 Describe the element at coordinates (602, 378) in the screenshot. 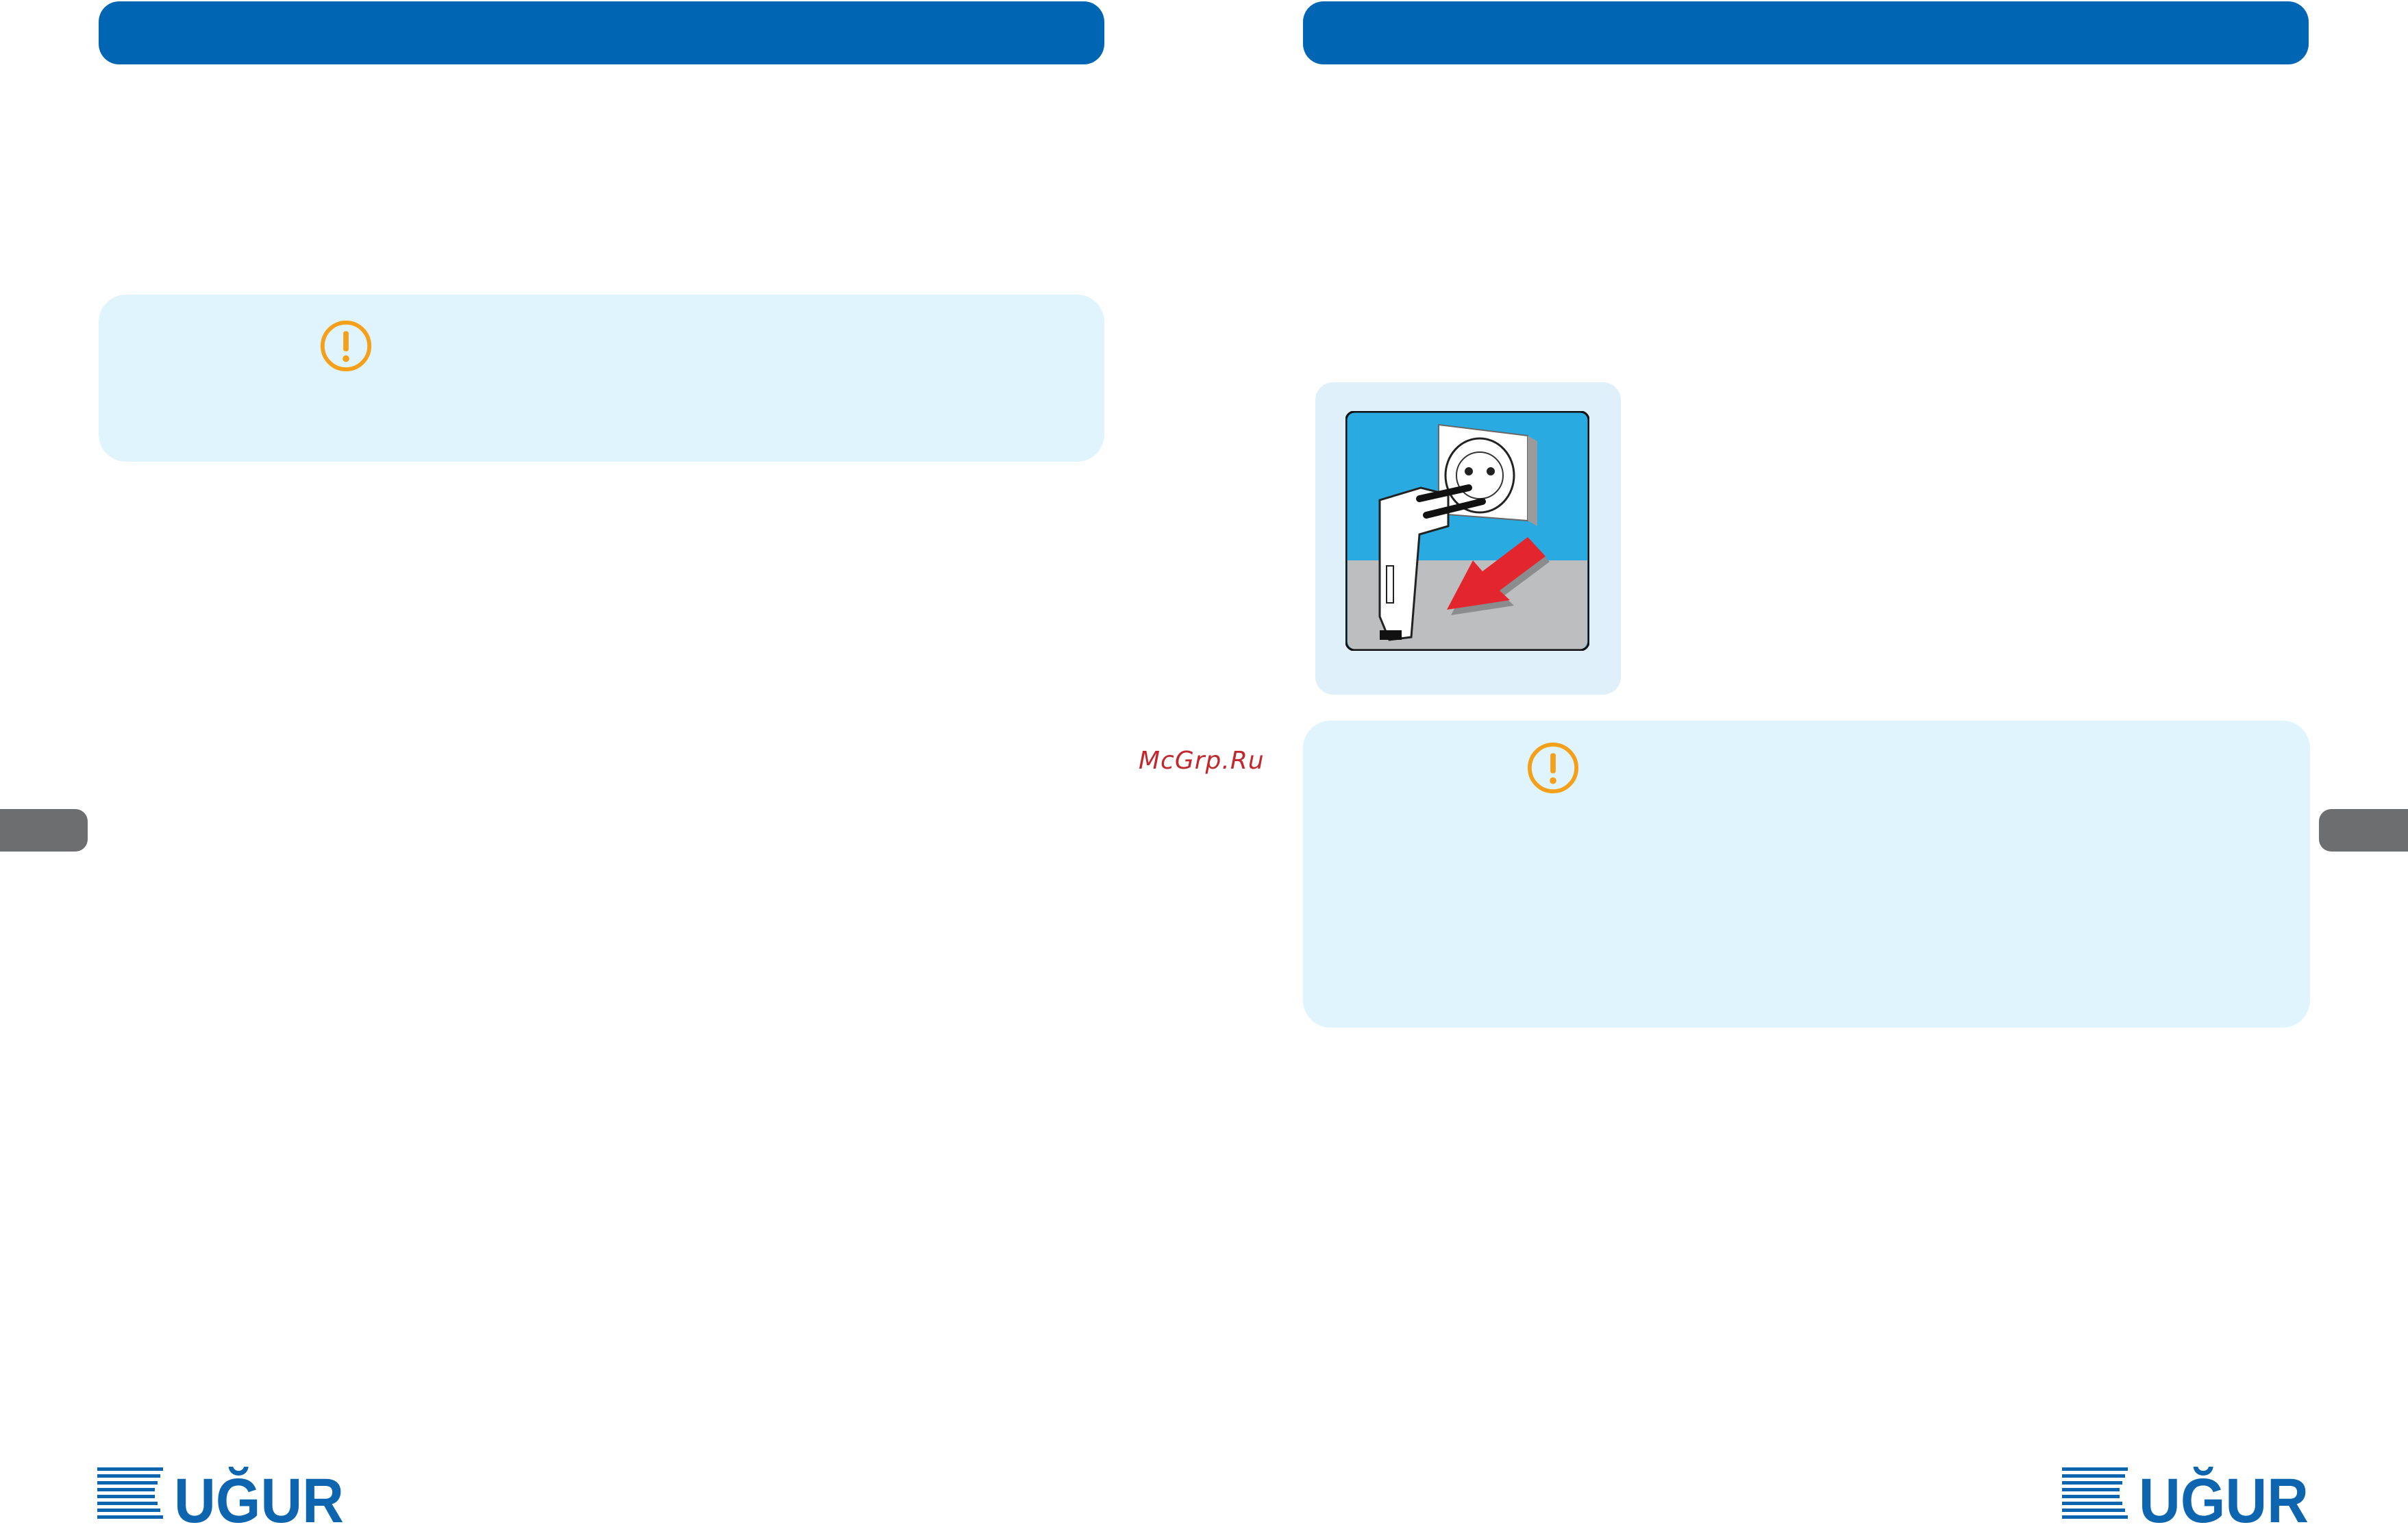

I see `left-warning-note-box` at that location.